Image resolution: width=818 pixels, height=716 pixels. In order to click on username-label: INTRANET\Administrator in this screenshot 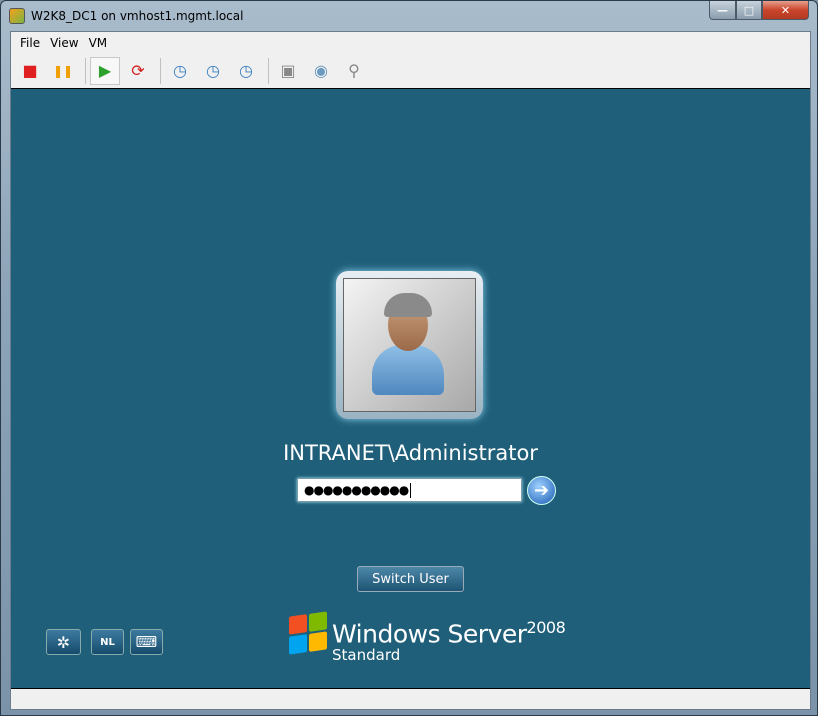, I will do `click(410, 453)`.